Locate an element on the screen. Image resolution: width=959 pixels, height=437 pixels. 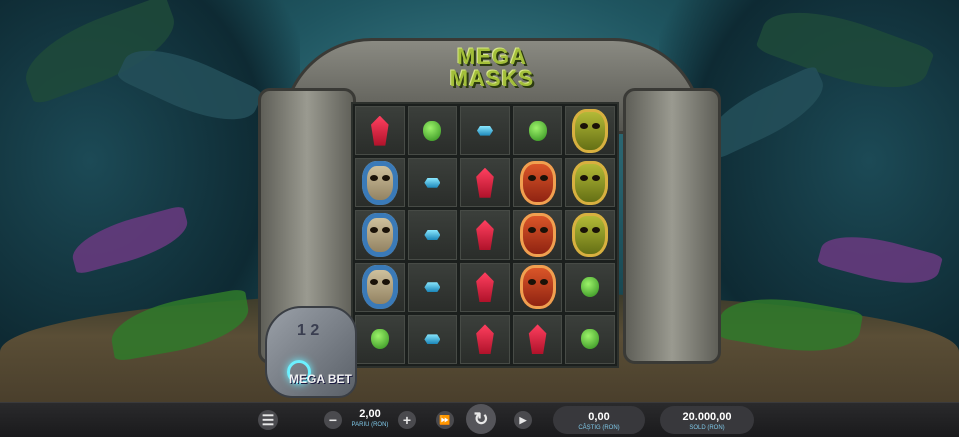
bet-value: 2,00 is located at coordinates (370, 414).